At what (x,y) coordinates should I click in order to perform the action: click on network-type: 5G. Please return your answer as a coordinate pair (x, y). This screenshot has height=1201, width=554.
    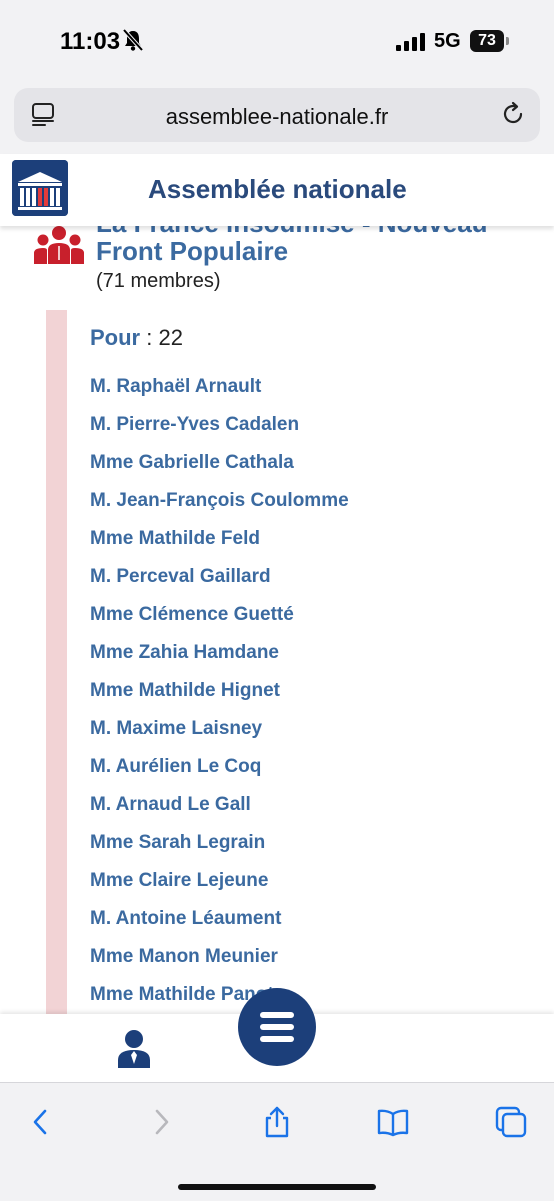
    Looking at the image, I should click on (447, 41).